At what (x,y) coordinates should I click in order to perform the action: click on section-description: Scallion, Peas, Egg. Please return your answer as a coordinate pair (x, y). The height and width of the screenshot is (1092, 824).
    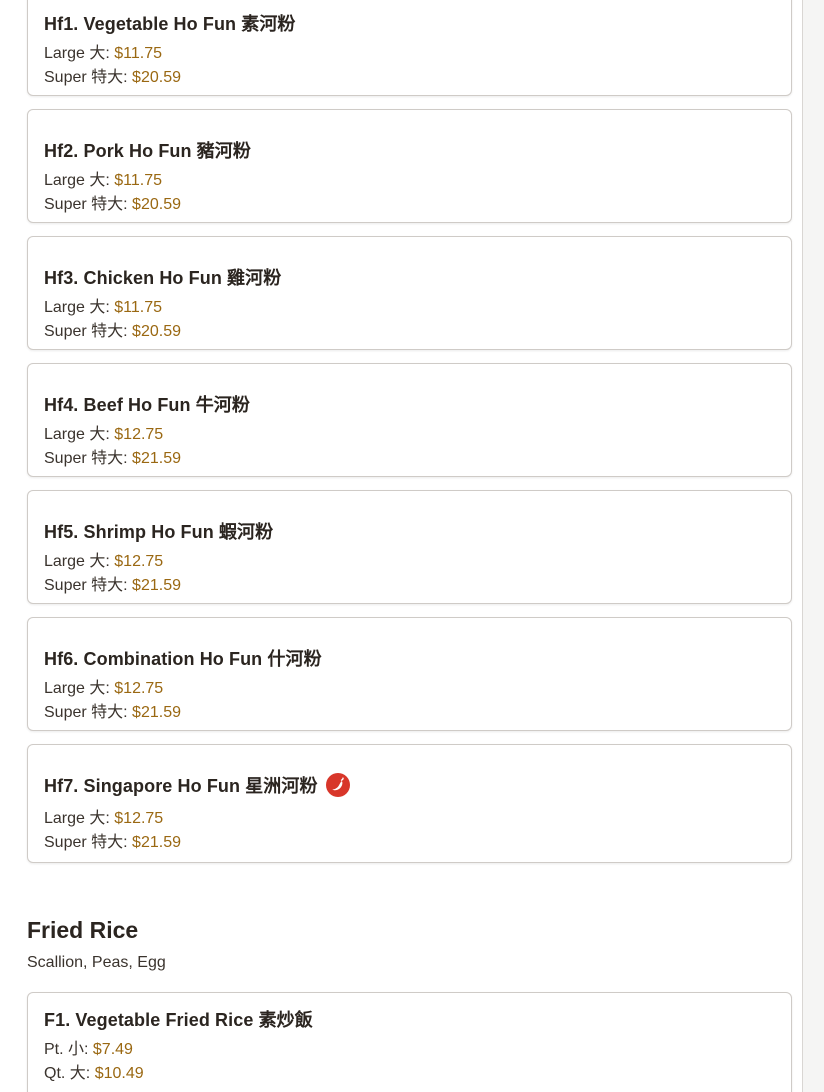
    Looking at the image, I should click on (96, 962).